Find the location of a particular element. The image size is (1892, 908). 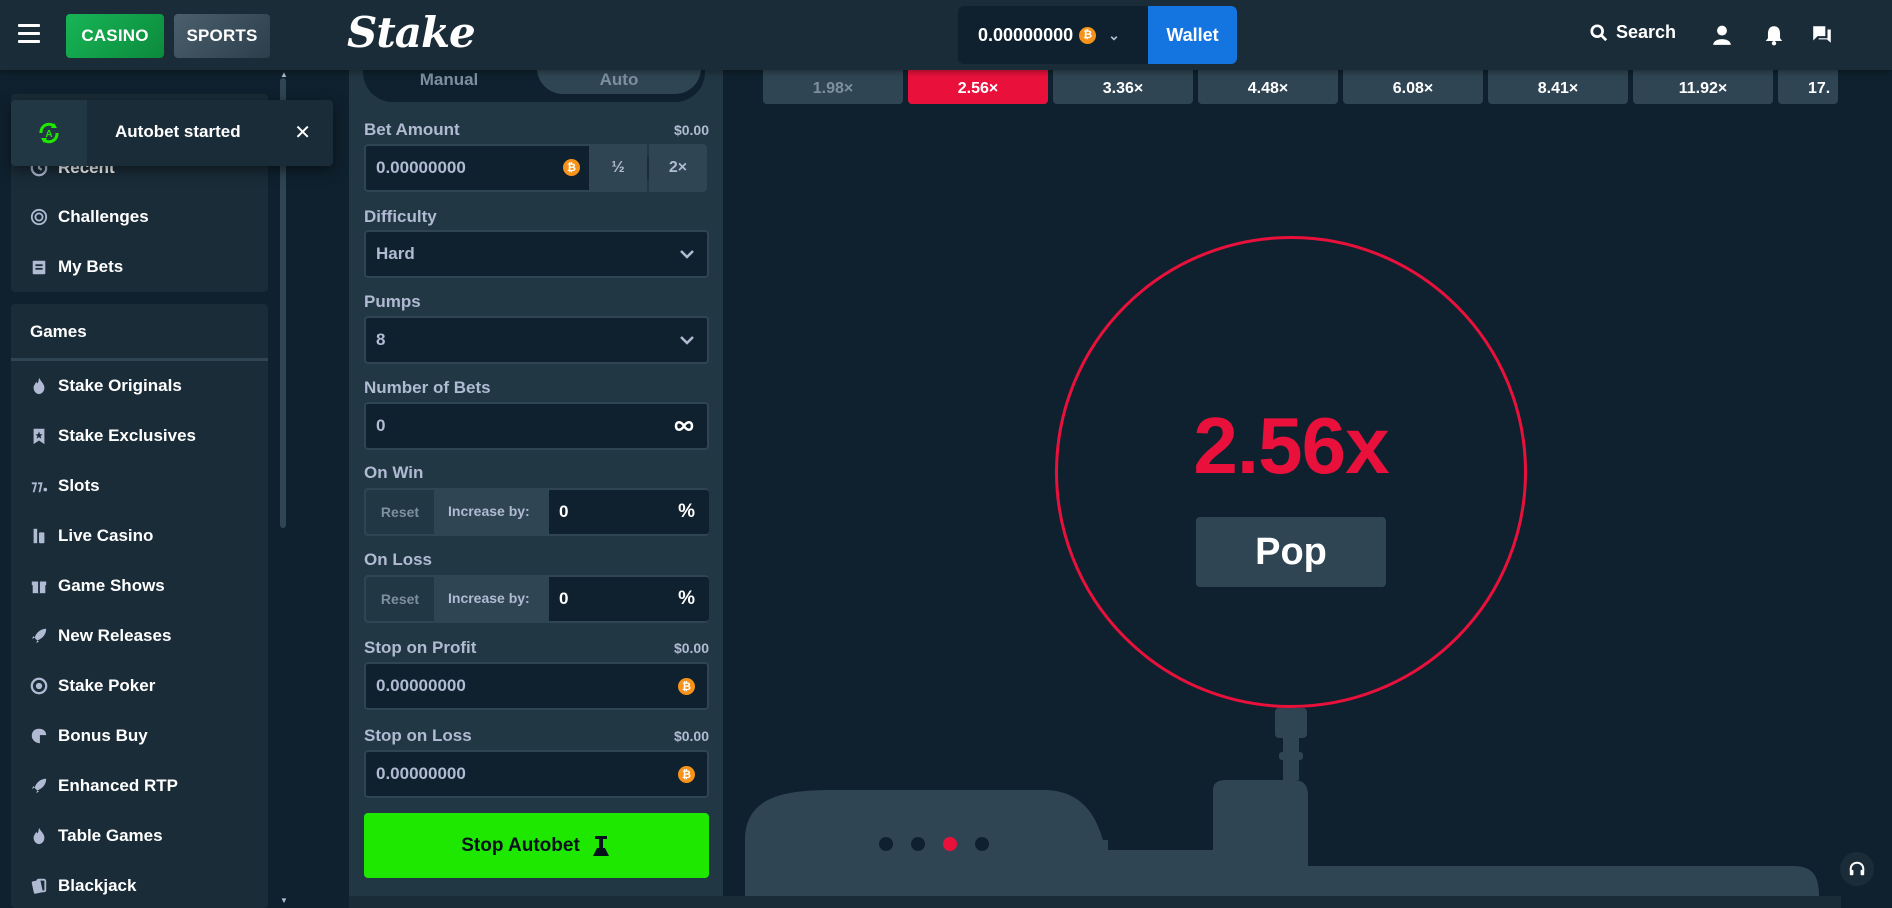

wallet-button: Wallet is located at coordinates (1192, 35).